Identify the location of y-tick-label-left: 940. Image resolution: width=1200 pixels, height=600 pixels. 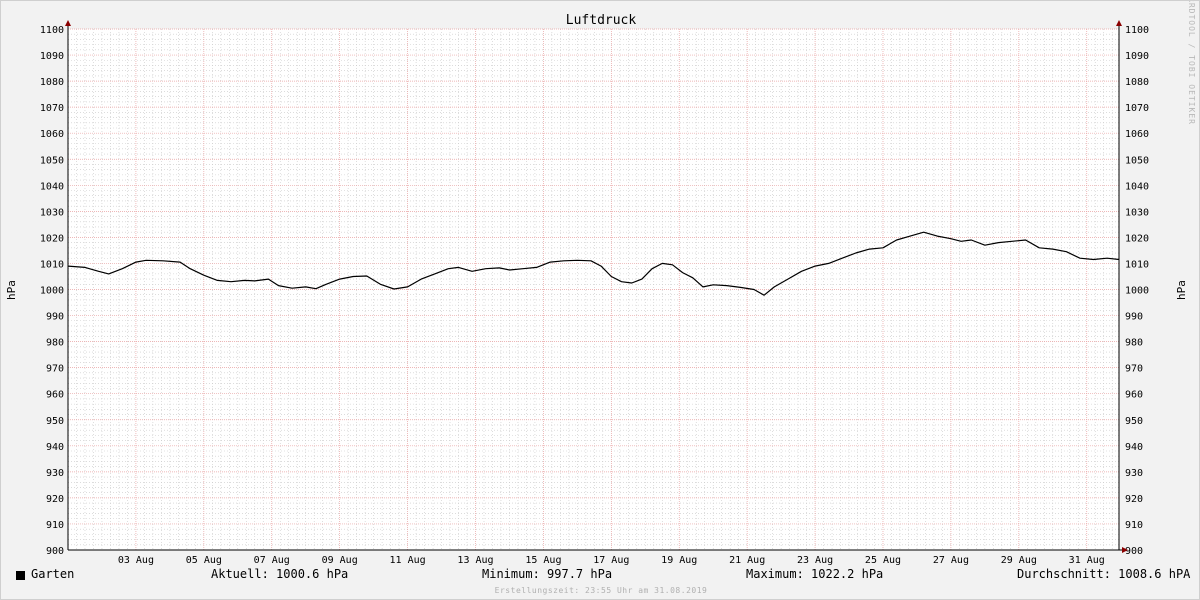
(55, 447).